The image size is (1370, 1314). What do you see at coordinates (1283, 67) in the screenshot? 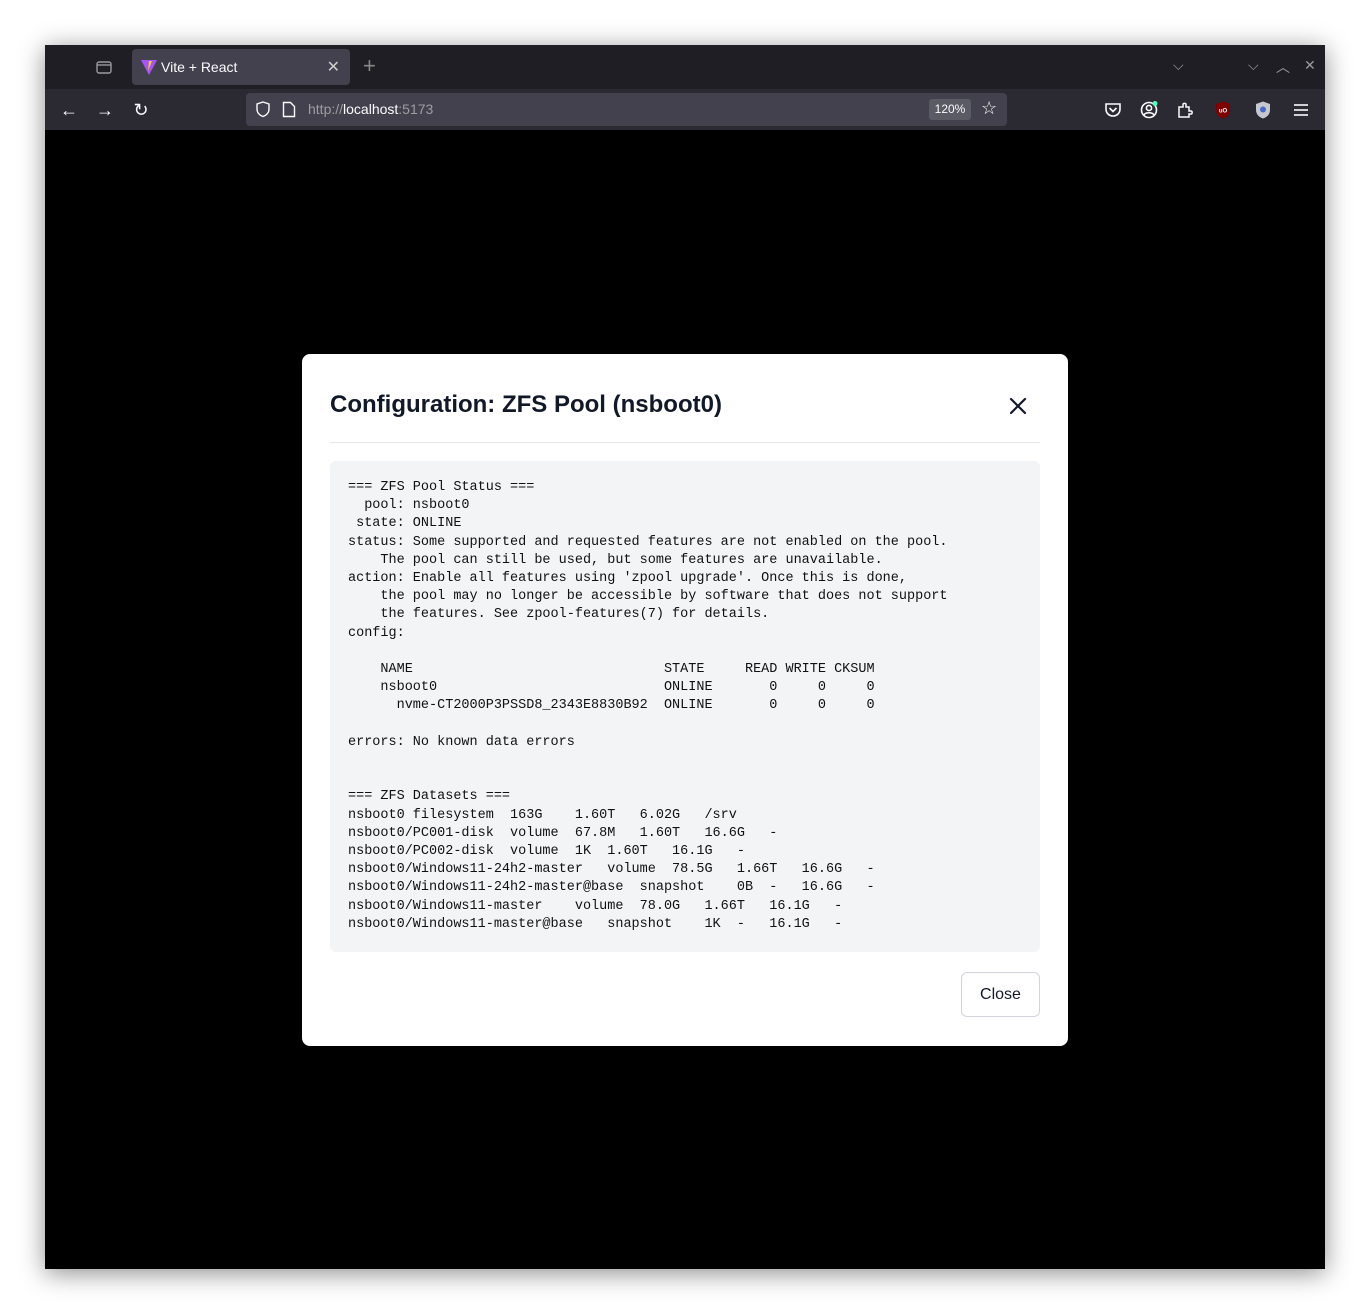
I see `maximize-icon: ︿` at bounding box center [1283, 67].